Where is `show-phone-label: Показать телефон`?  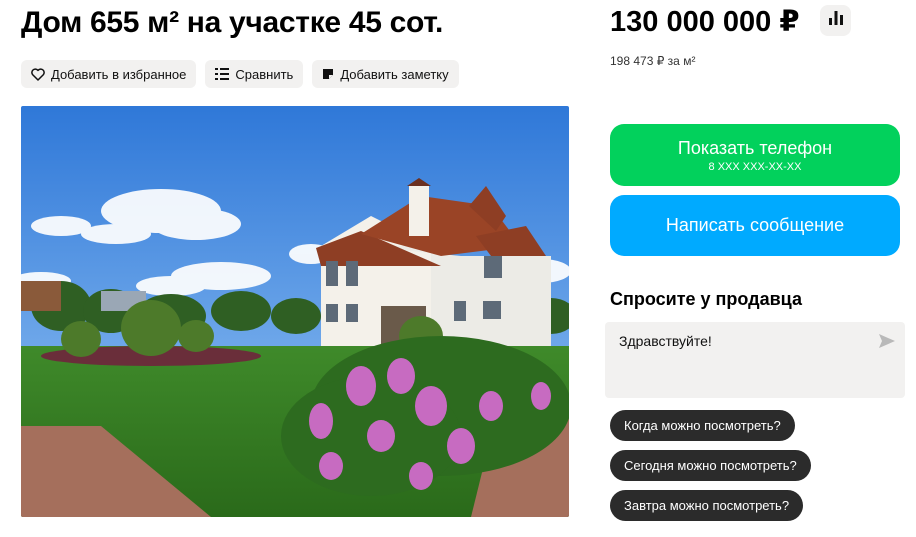 show-phone-label: Показать телефон is located at coordinates (755, 147).